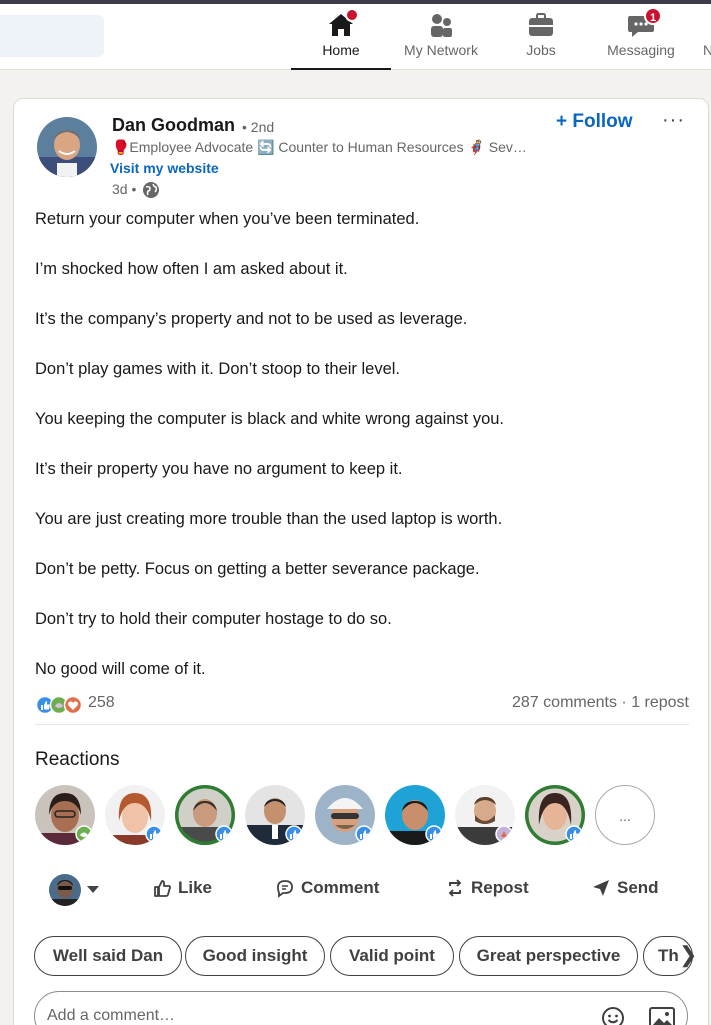 The image size is (711, 1025). What do you see at coordinates (688, 955) in the screenshot?
I see `chevron-right-icon: ❯` at bounding box center [688, 955].